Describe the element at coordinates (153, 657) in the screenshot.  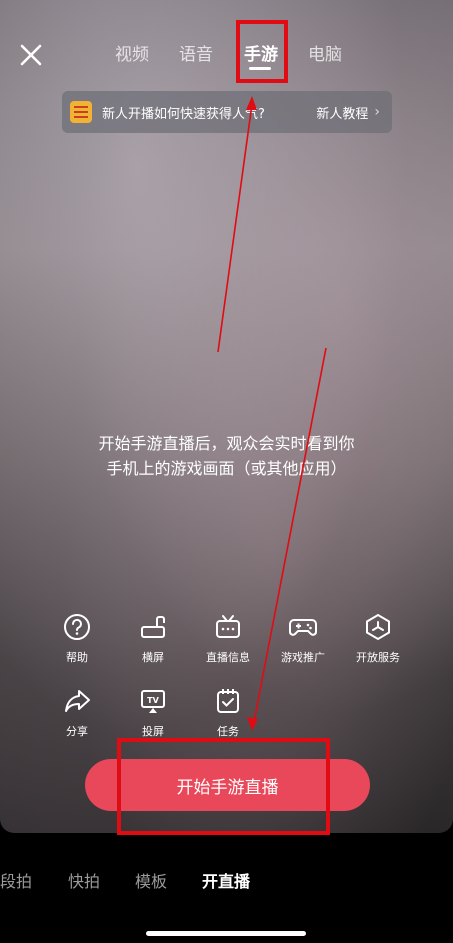
I see `landscape-label: 横屏` at that location.